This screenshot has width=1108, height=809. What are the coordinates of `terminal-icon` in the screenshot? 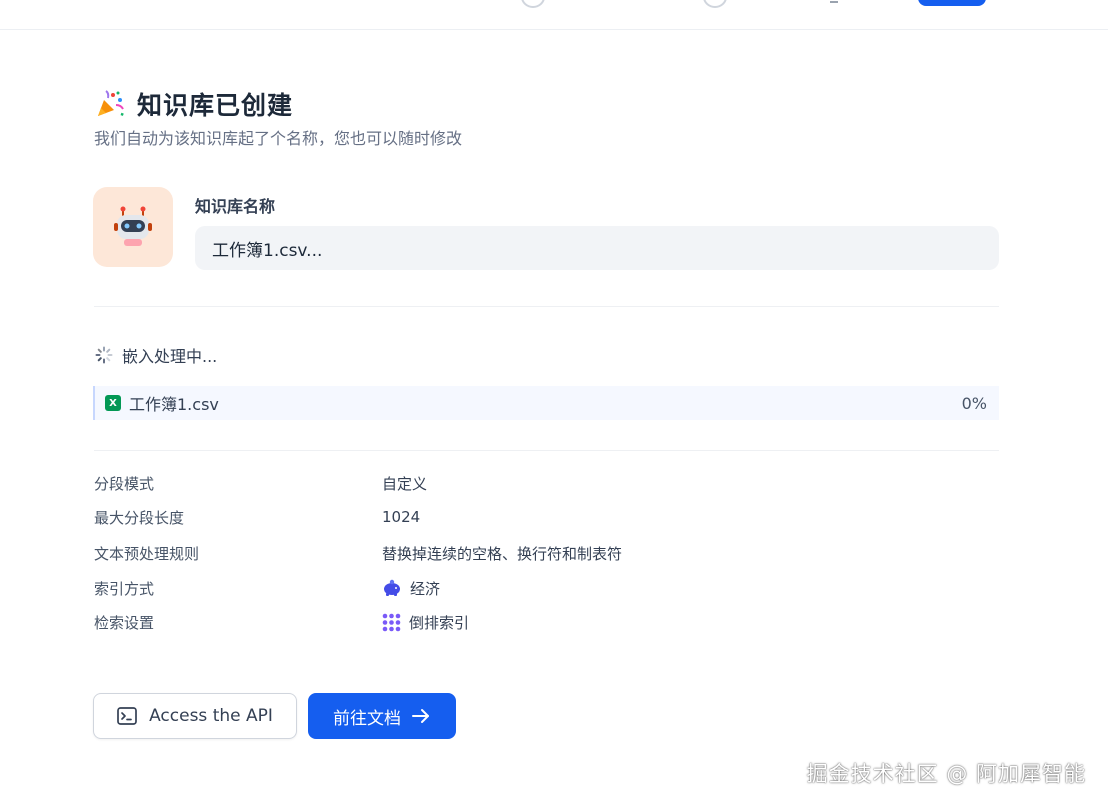 It's located at (127, 716).